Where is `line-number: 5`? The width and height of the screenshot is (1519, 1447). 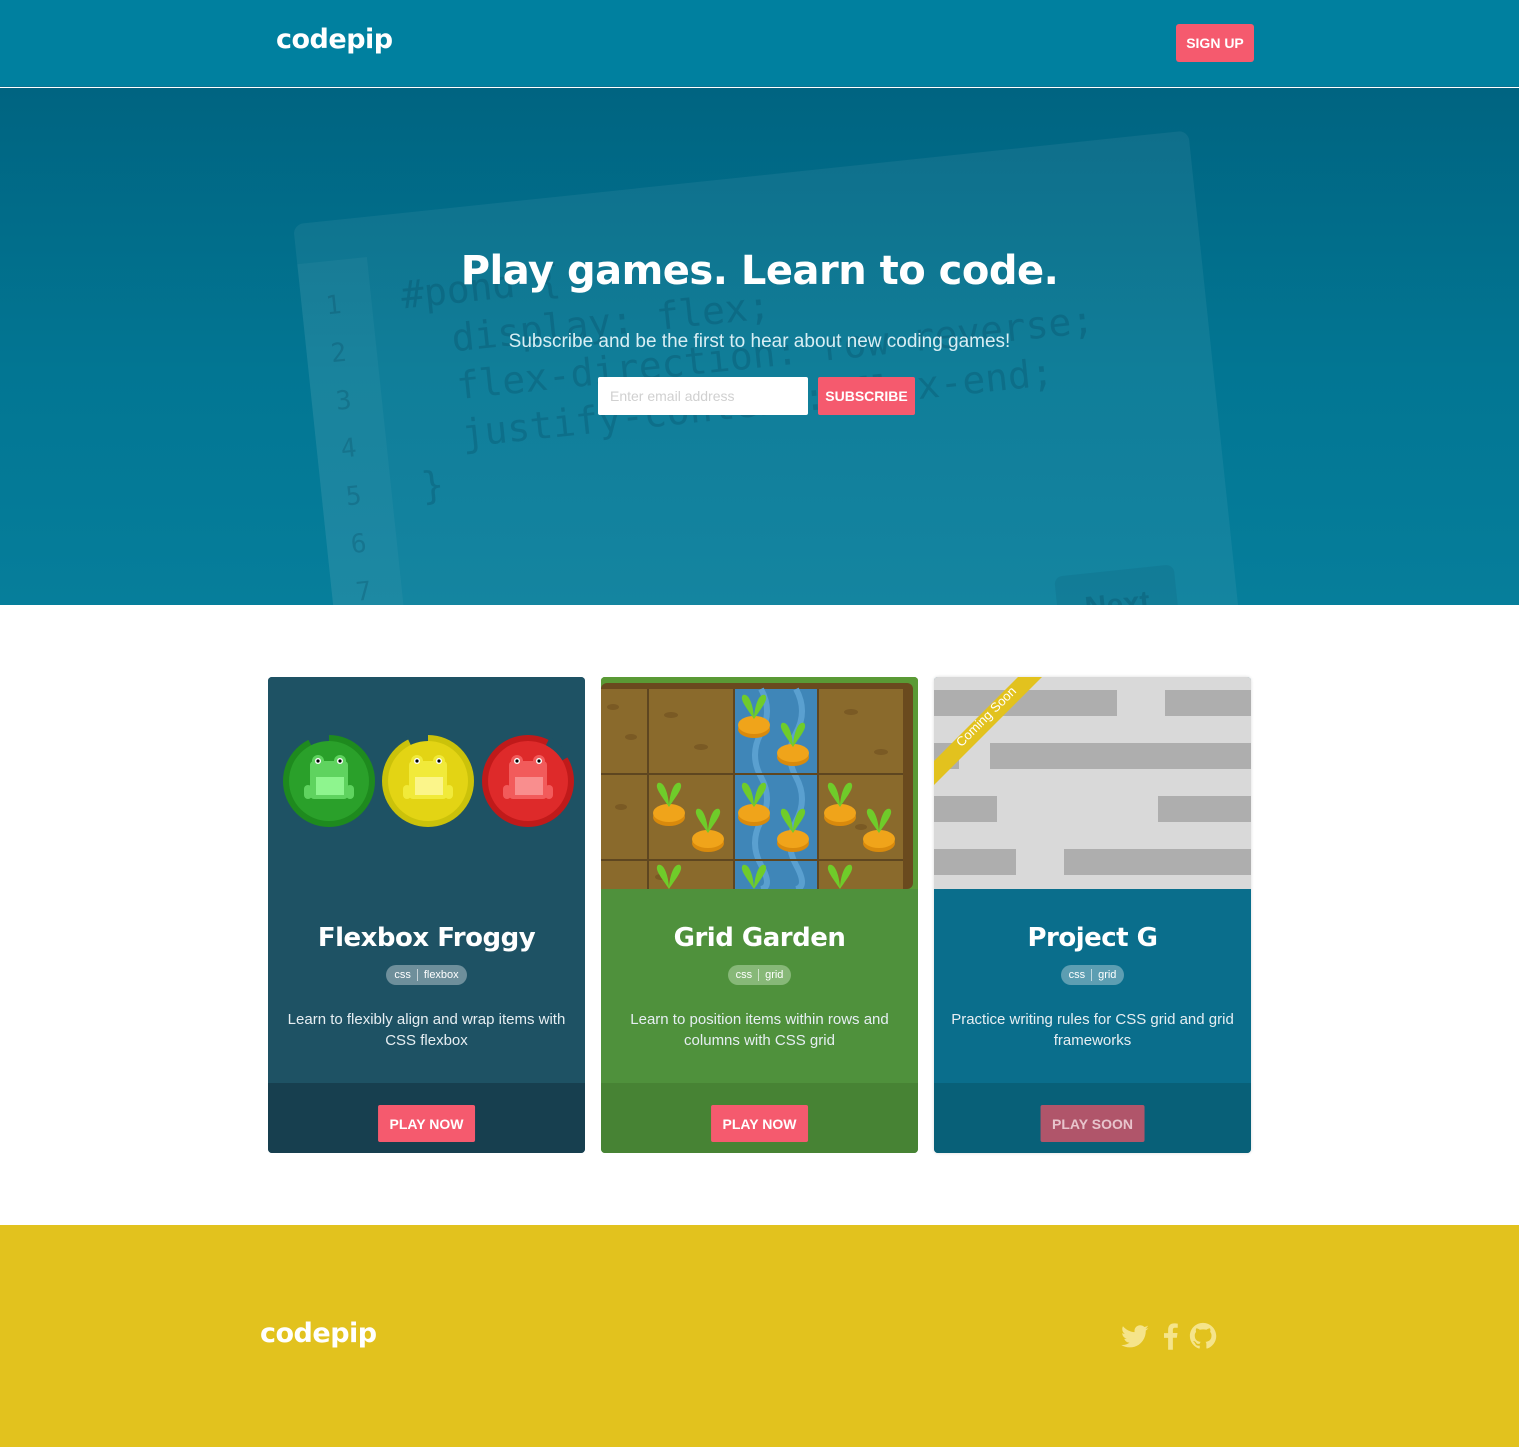 line-number: 5 is located at coordinates (354, 496).